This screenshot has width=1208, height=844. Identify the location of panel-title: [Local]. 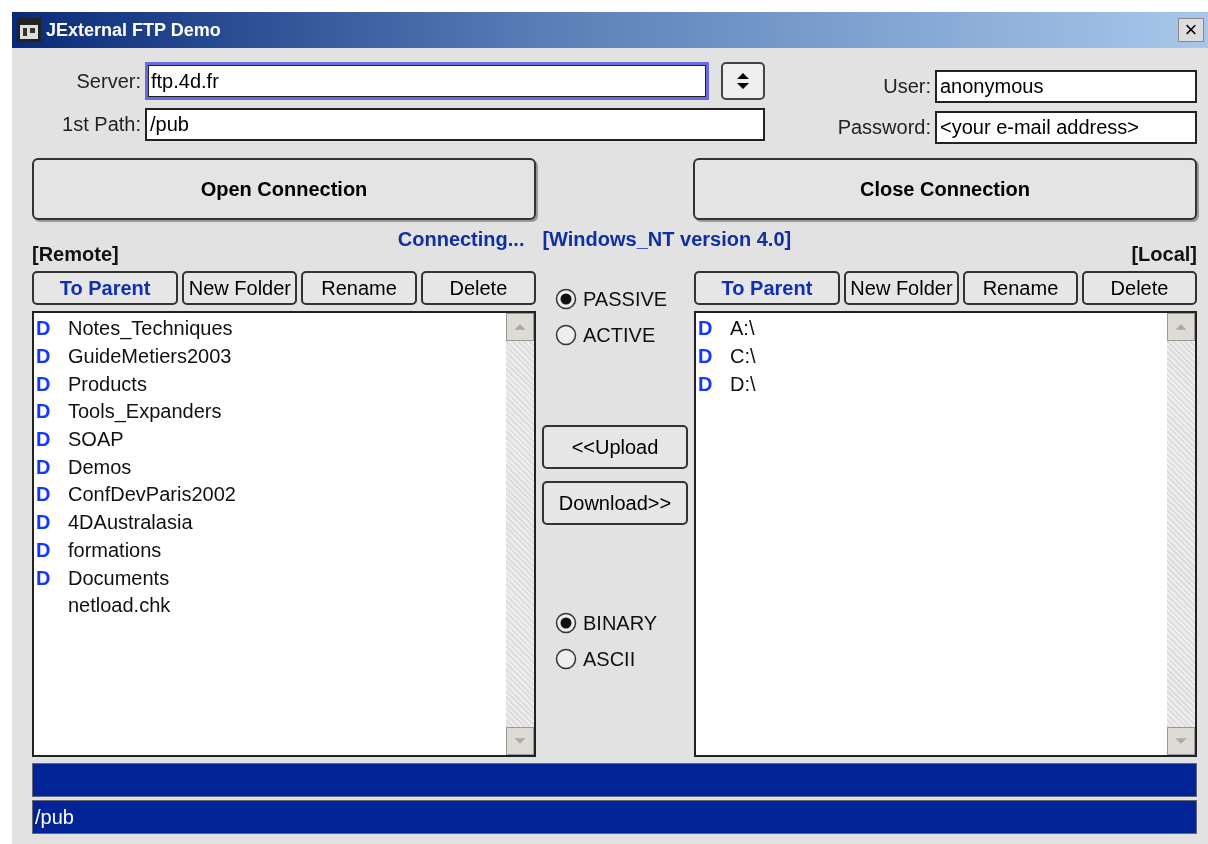
(1164, 254).